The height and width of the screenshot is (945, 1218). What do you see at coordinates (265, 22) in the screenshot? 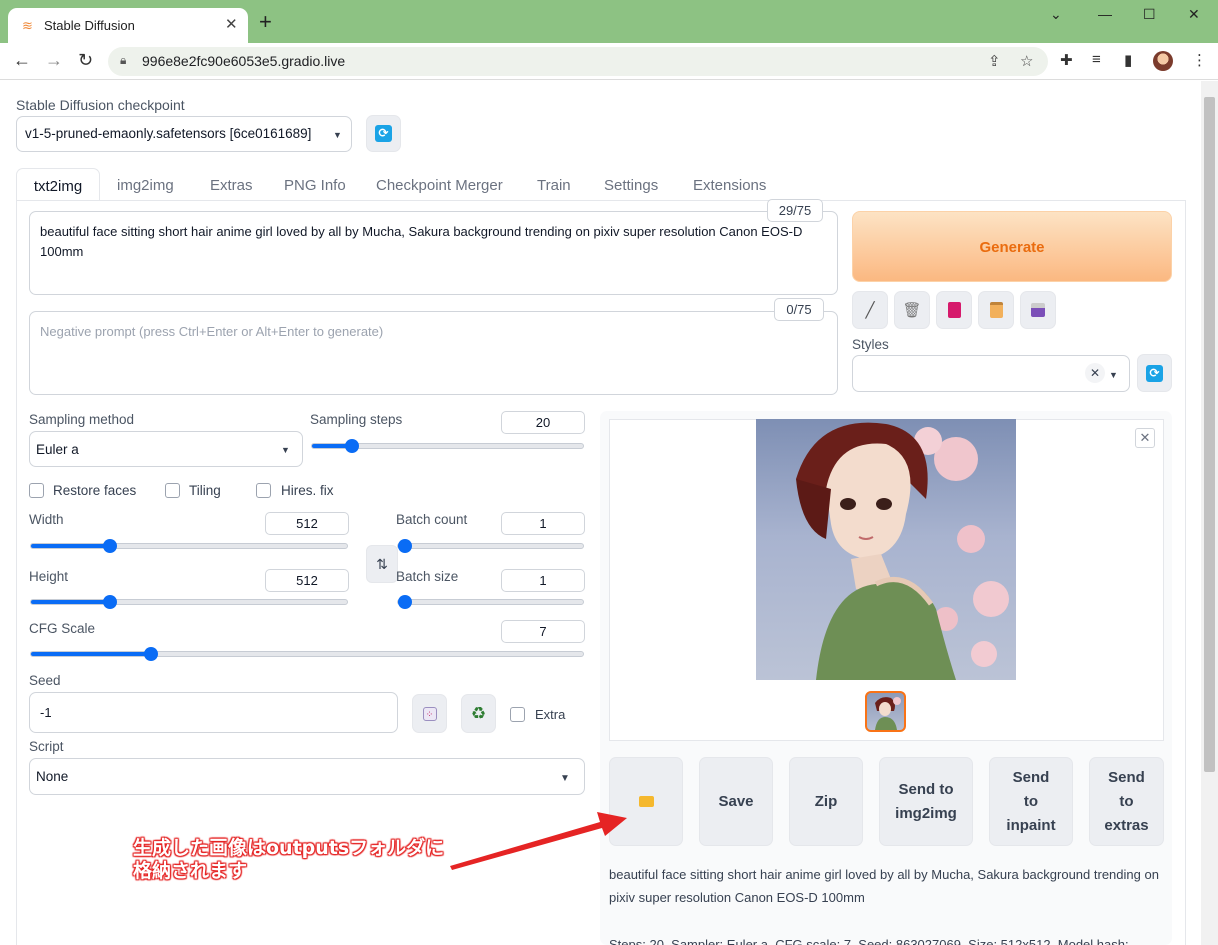
I see `new-tab-icon: +` at bounding box center [265, 22].